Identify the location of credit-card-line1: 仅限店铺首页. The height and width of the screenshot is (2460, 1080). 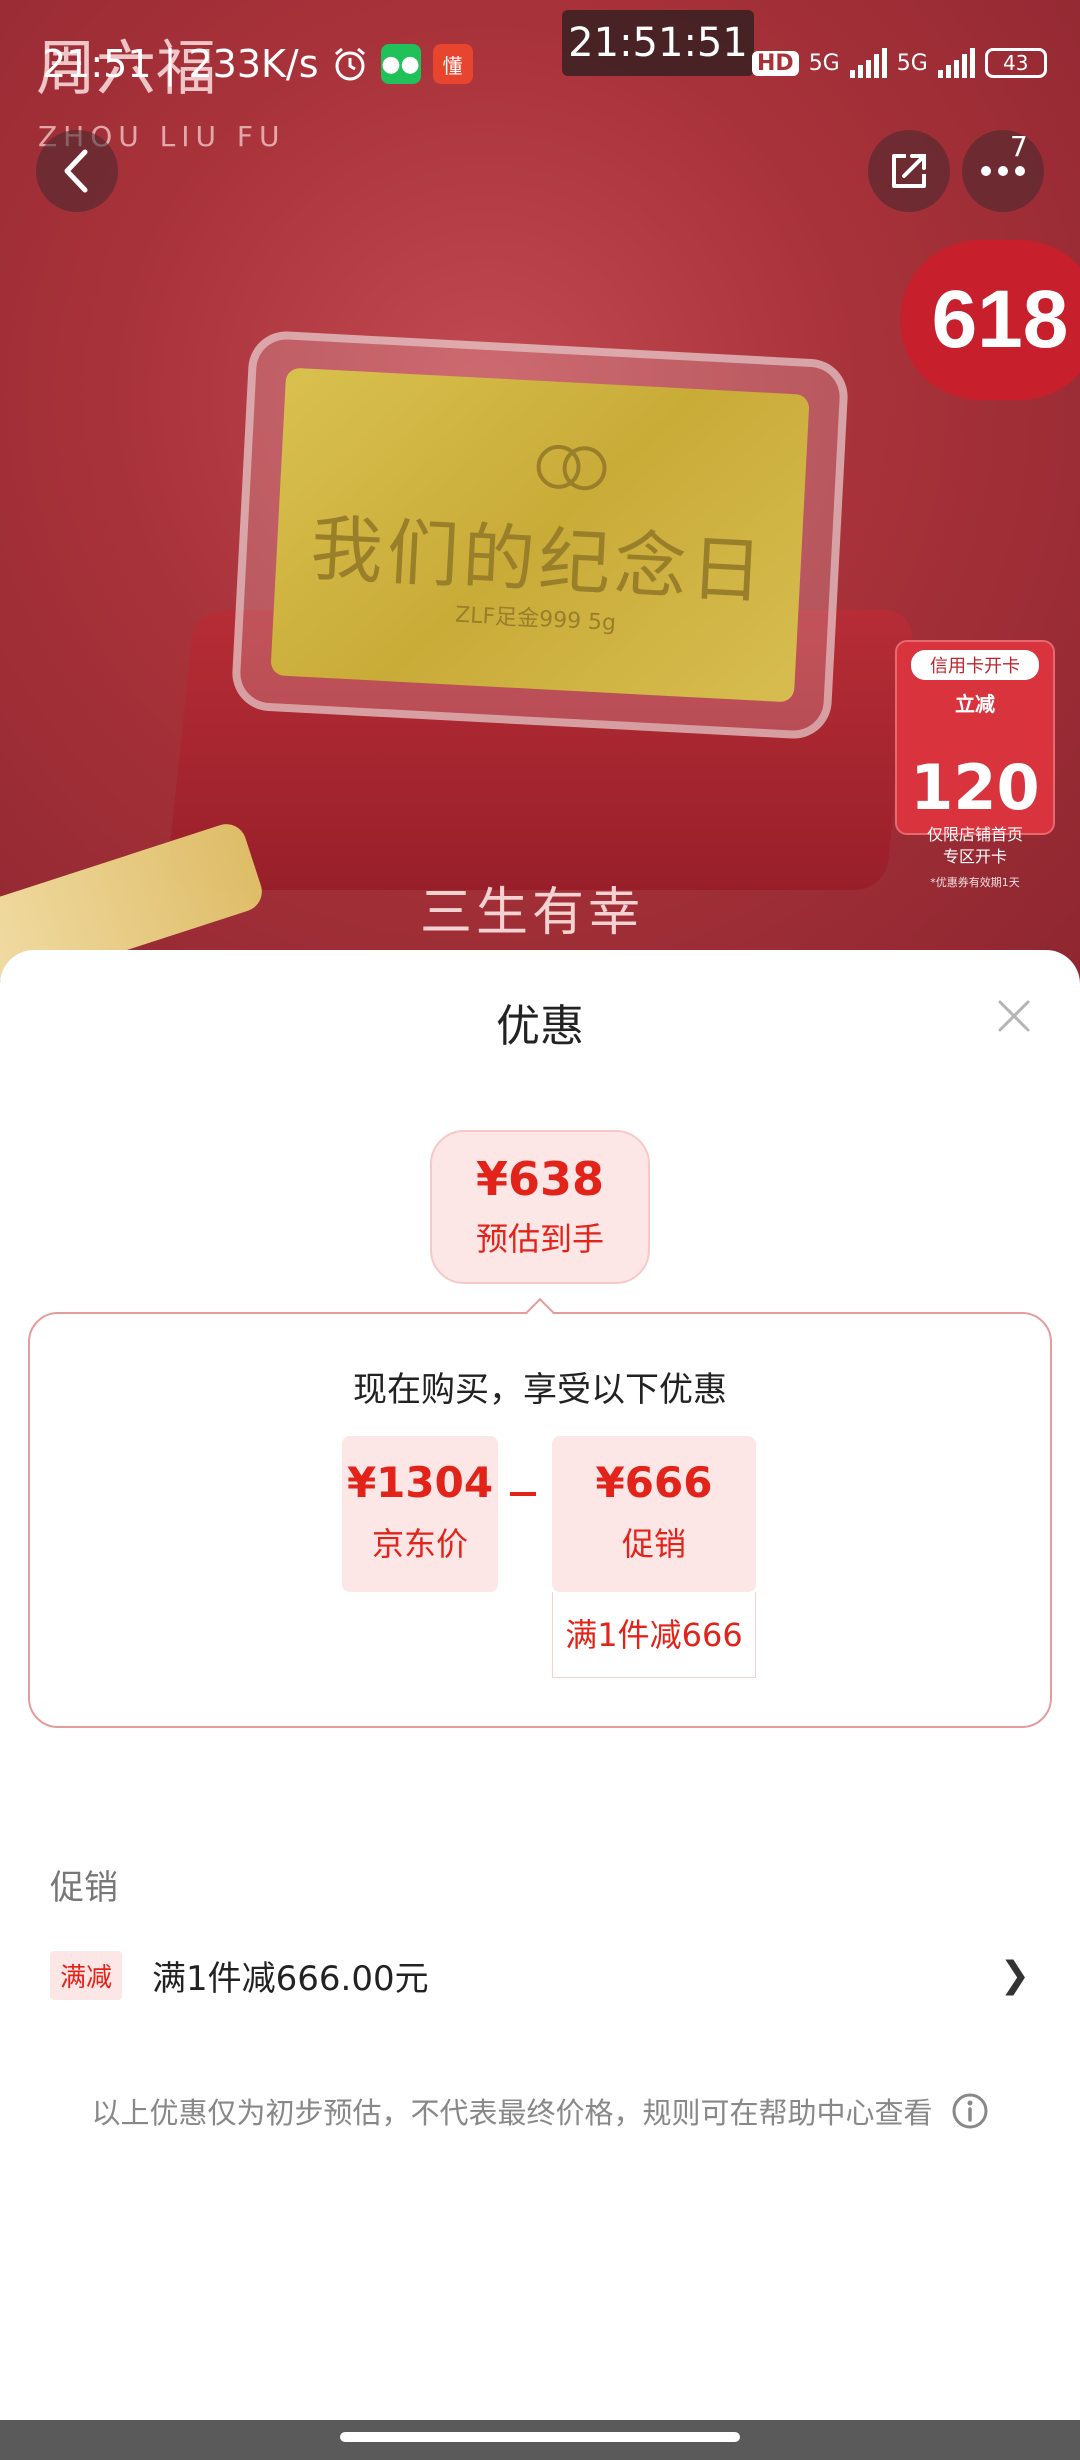
(974, 834).